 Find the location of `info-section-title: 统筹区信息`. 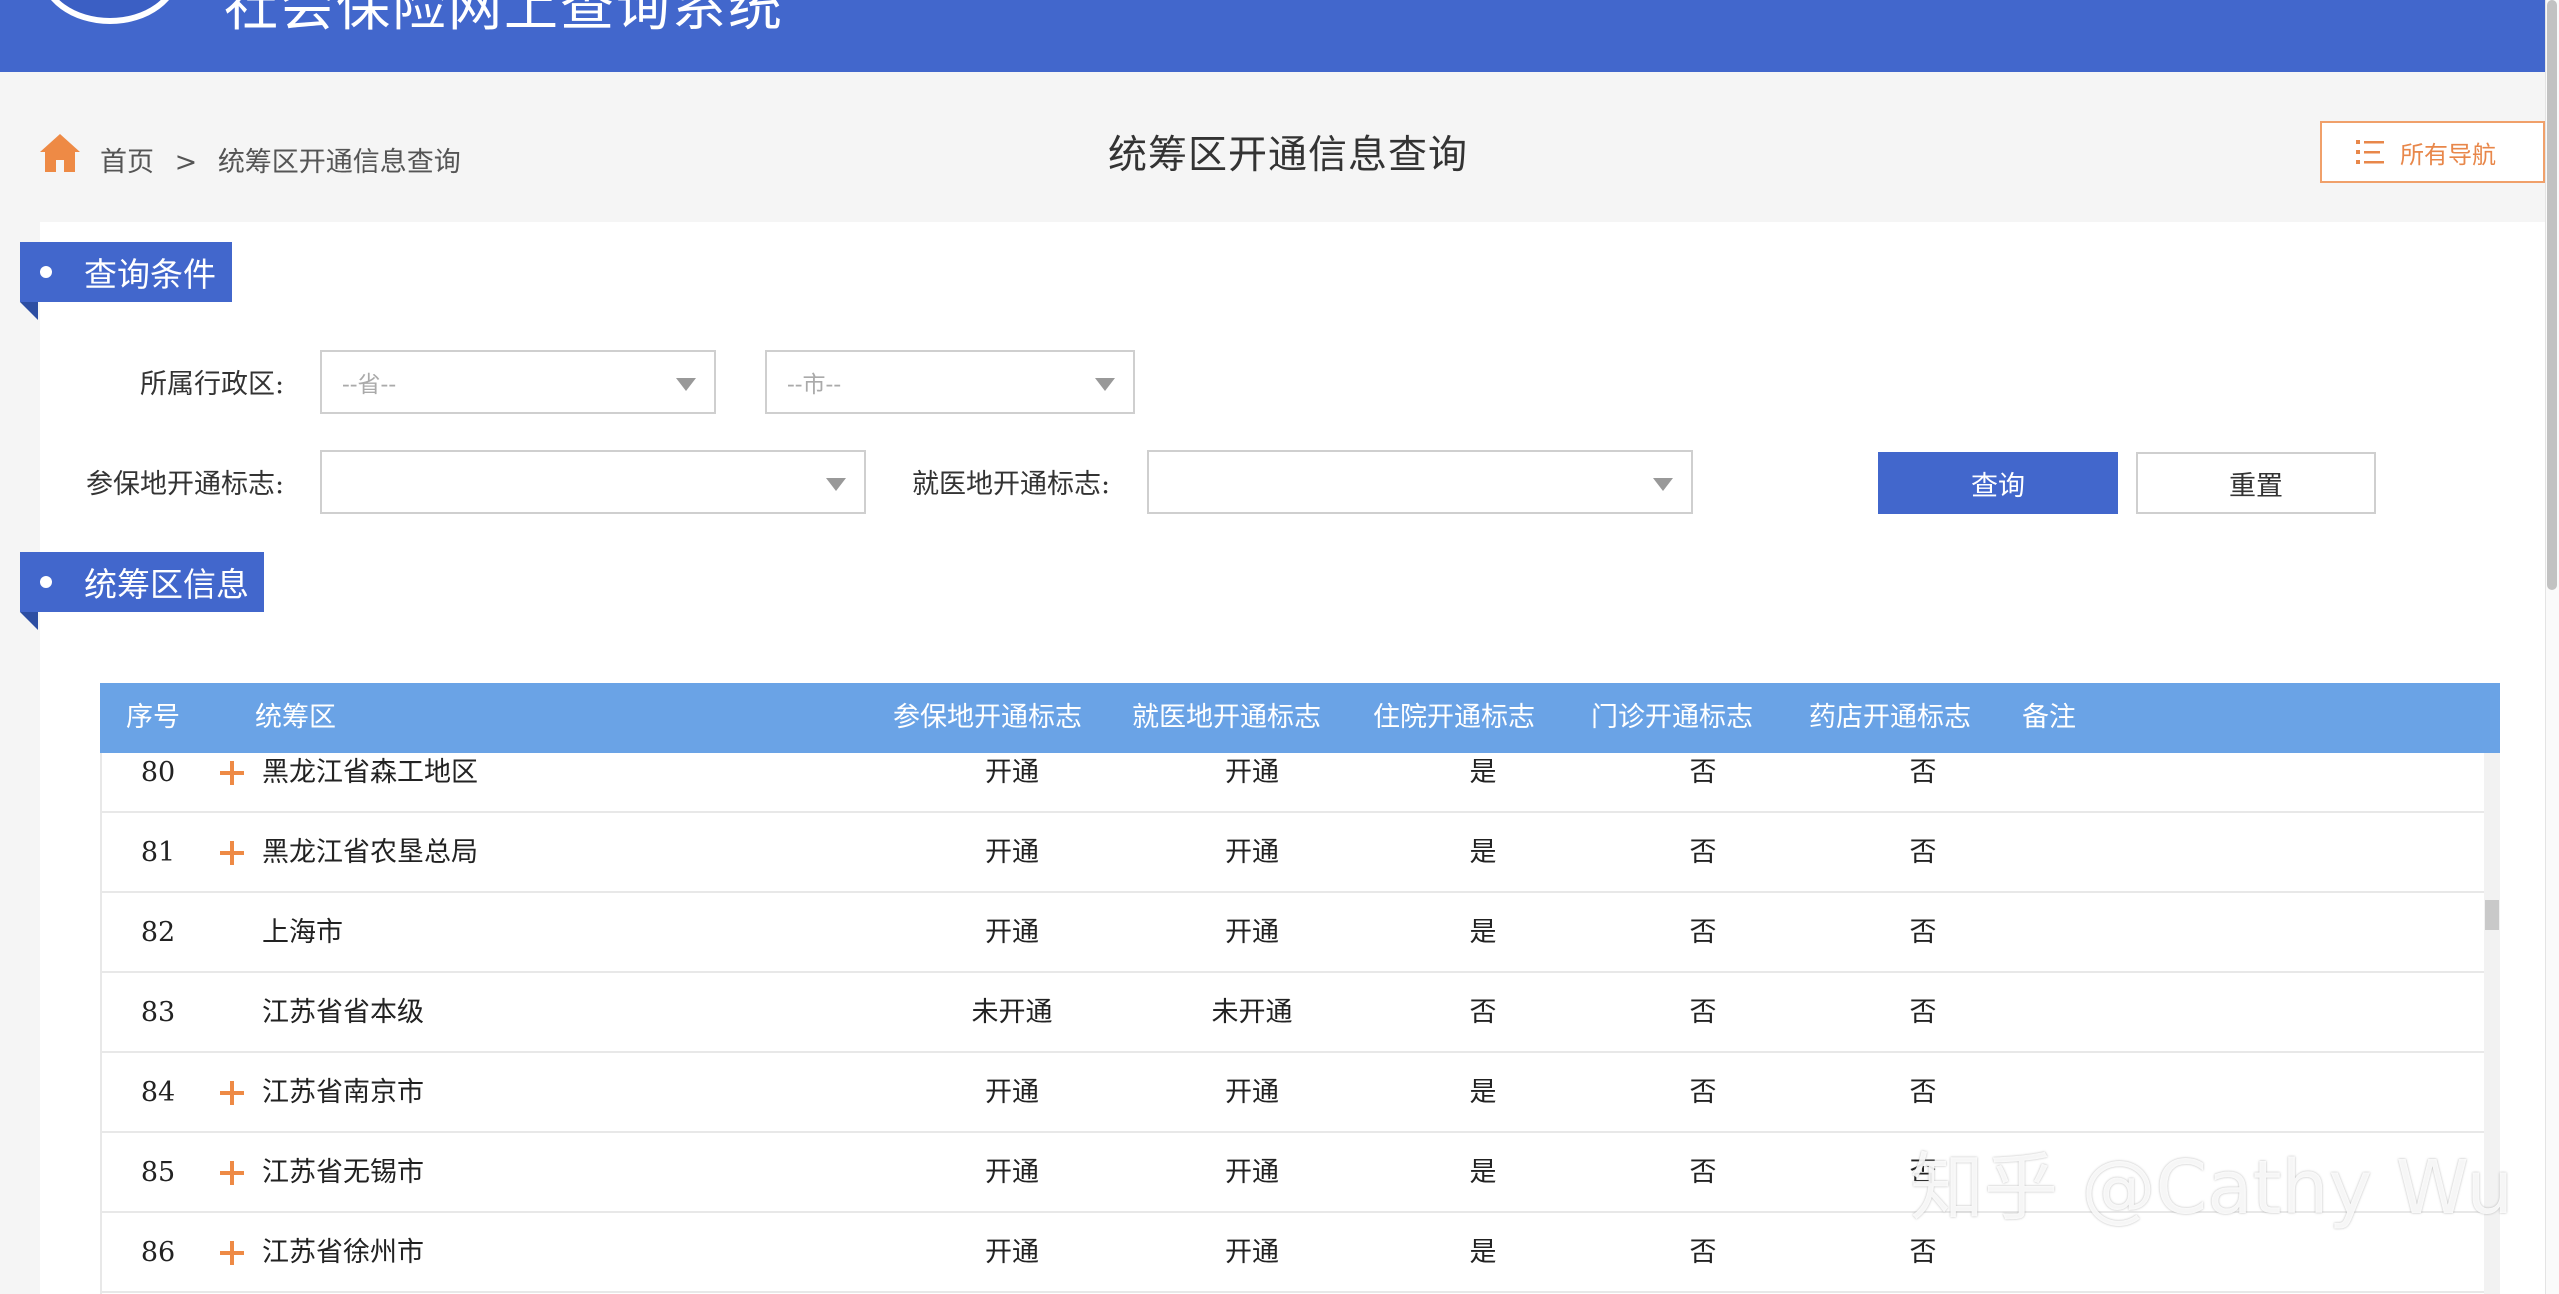

info-section-title: 统筹区信息 is located at coordinates (142, 591).